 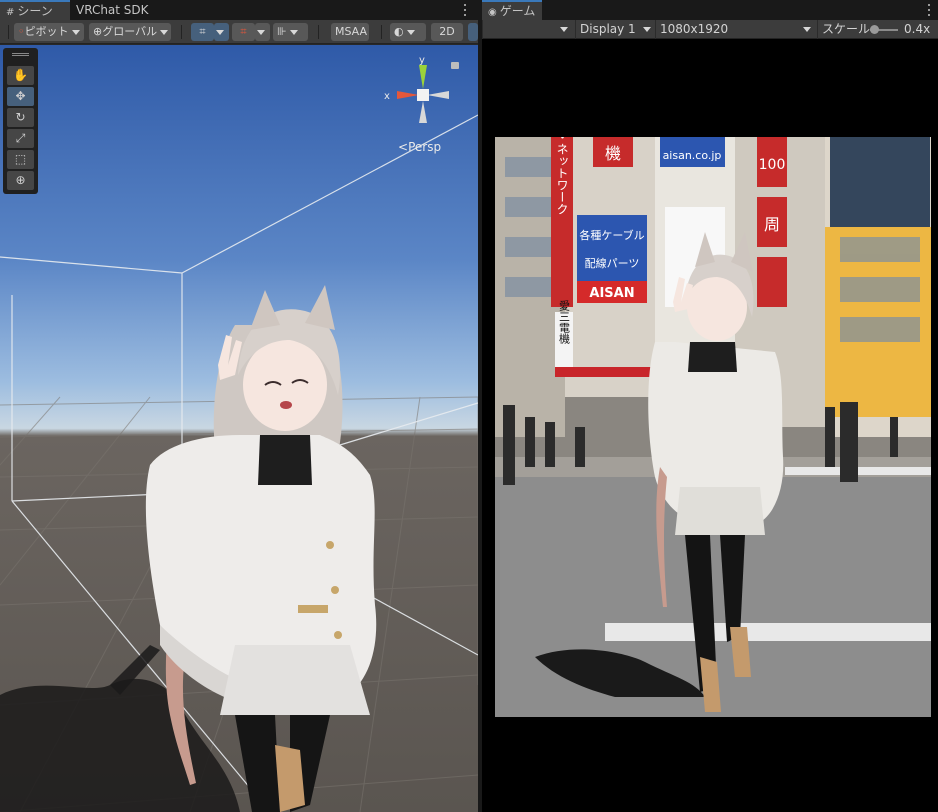 I want to click on hand-tool-button: ✋, so click(x=20, y=75).